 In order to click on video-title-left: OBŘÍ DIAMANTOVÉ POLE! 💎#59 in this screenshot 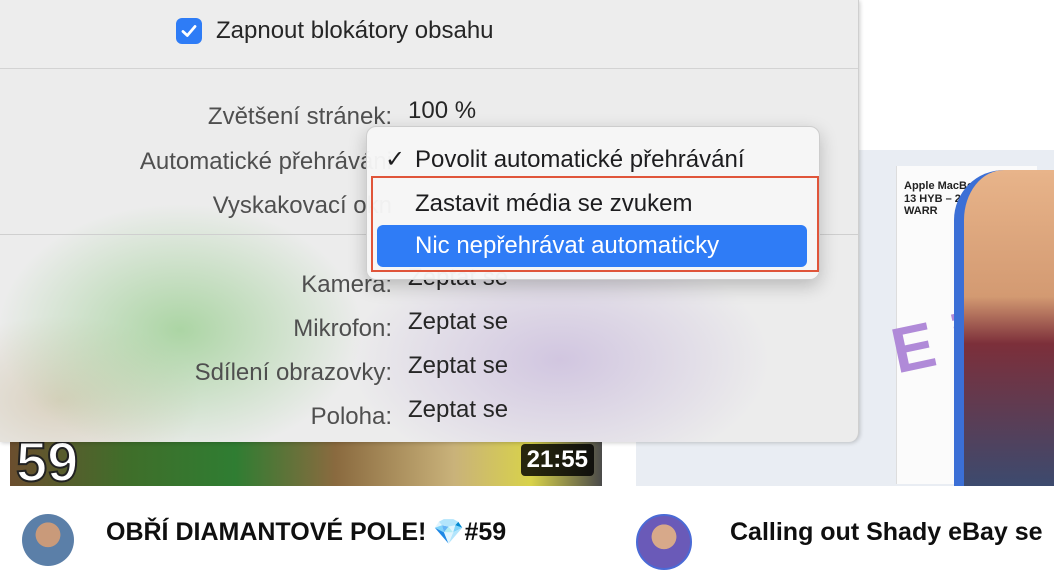, I will do `click(306, 532)`.